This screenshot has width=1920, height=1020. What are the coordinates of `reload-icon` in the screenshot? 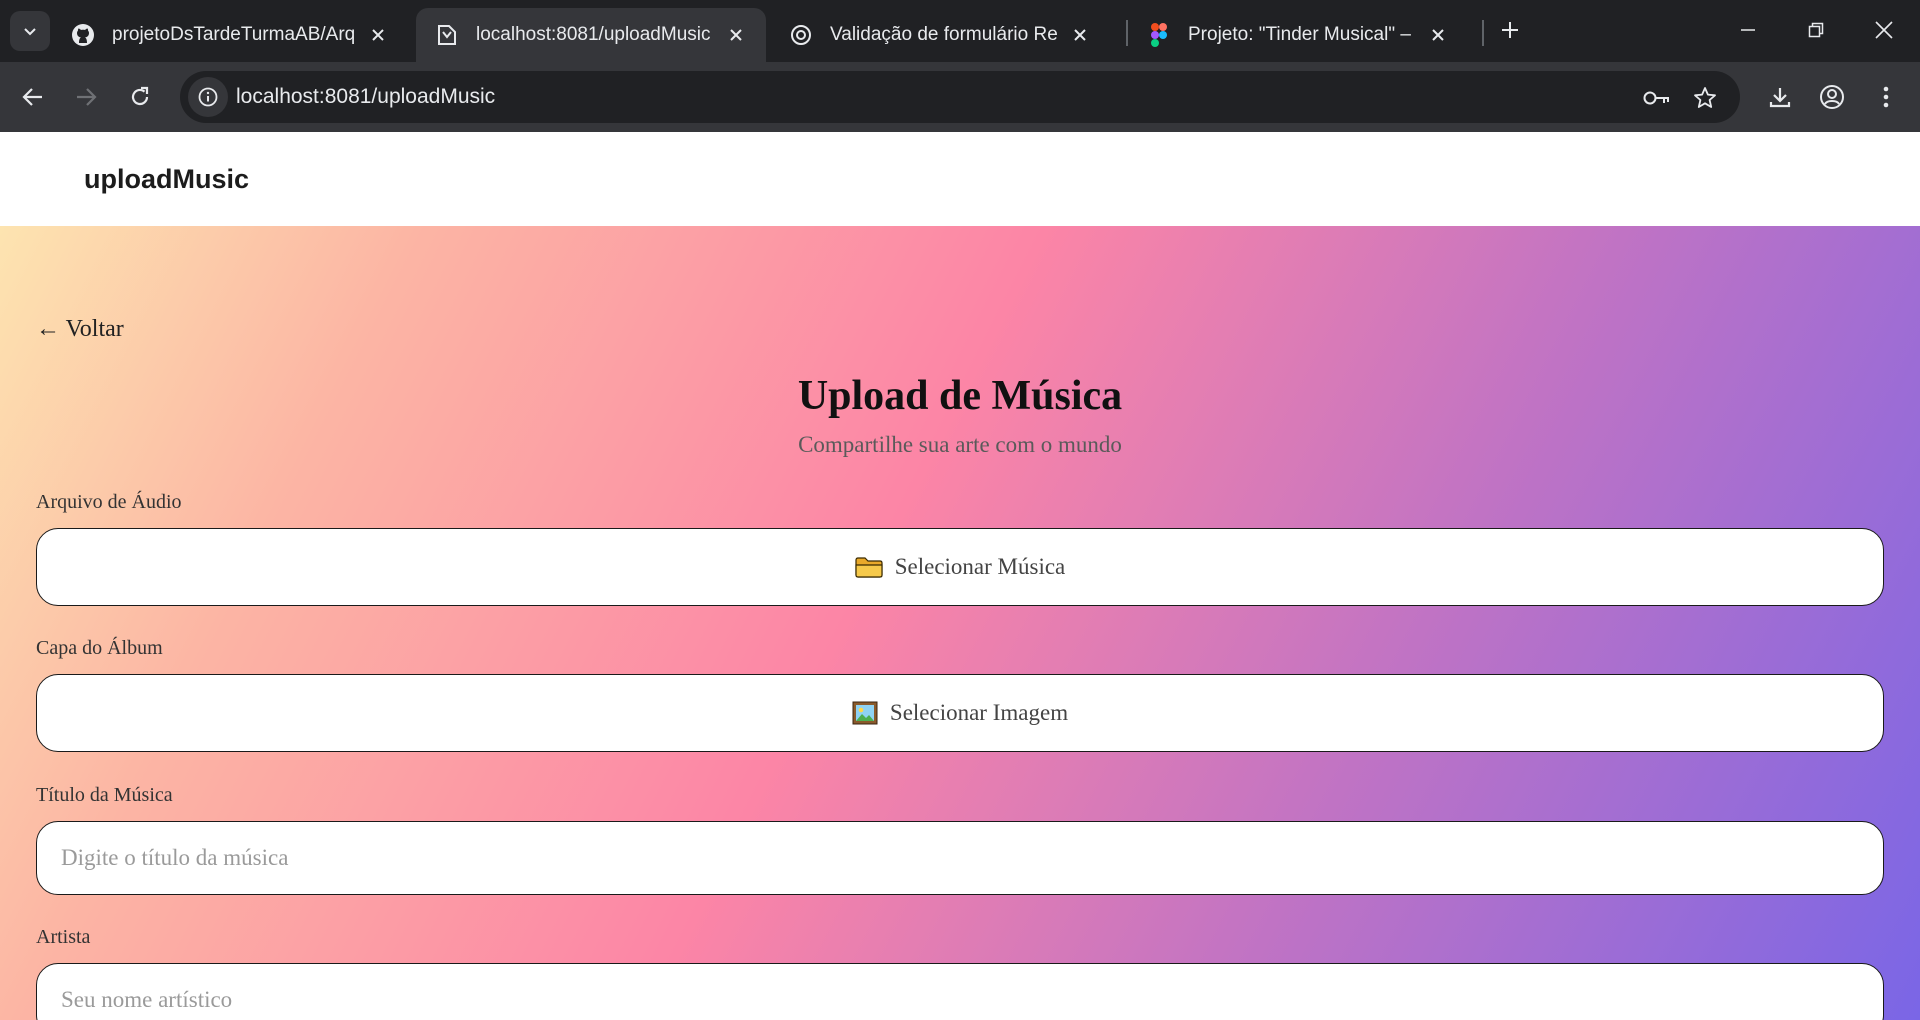 It's located at (140, 96).